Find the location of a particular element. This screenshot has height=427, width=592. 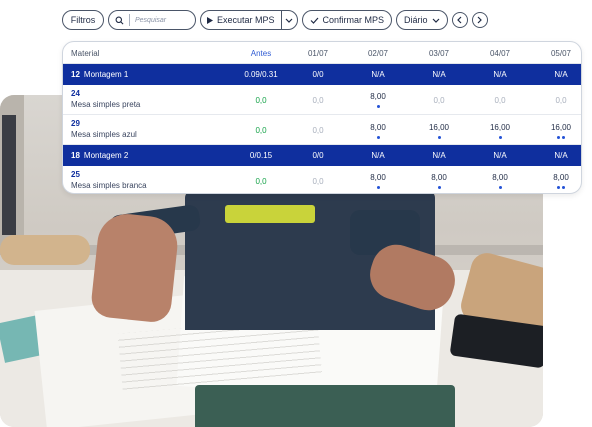

chevron-left-icon is located at coordinates (459, 20).